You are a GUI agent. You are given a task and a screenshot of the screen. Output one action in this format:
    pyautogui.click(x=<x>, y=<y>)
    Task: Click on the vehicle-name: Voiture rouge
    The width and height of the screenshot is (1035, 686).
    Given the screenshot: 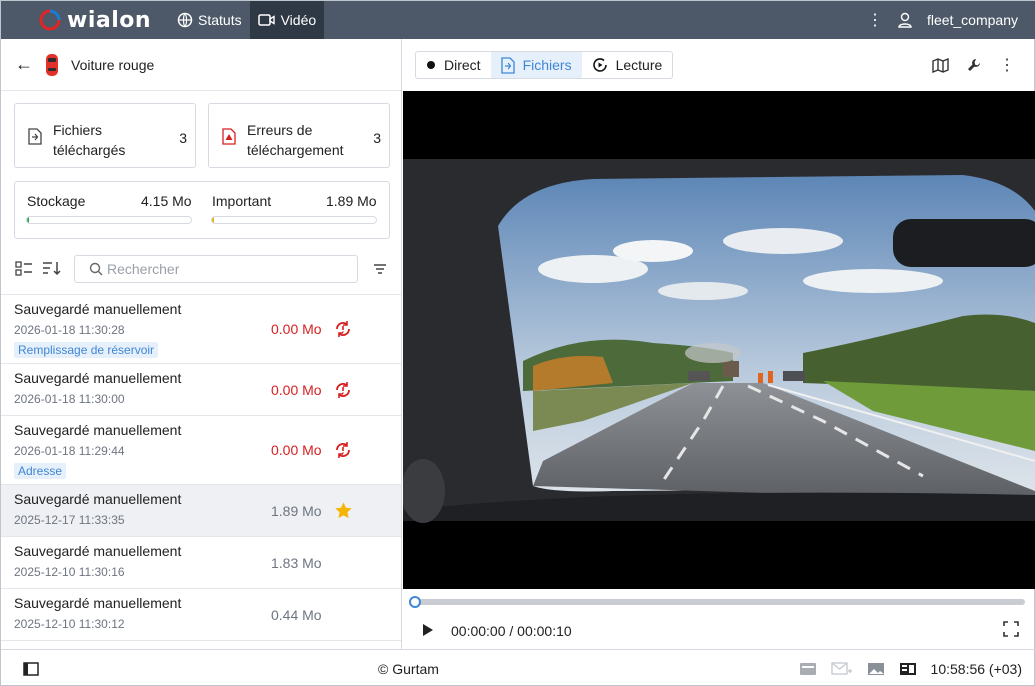 What is the action you would take?
    pyautogui.click(x=113, y=64)
    